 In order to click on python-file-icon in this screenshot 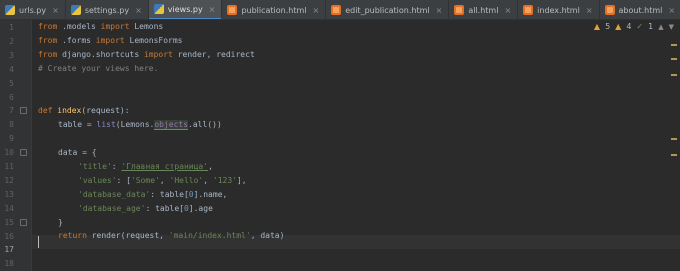, I will do `click(10, 10)`.